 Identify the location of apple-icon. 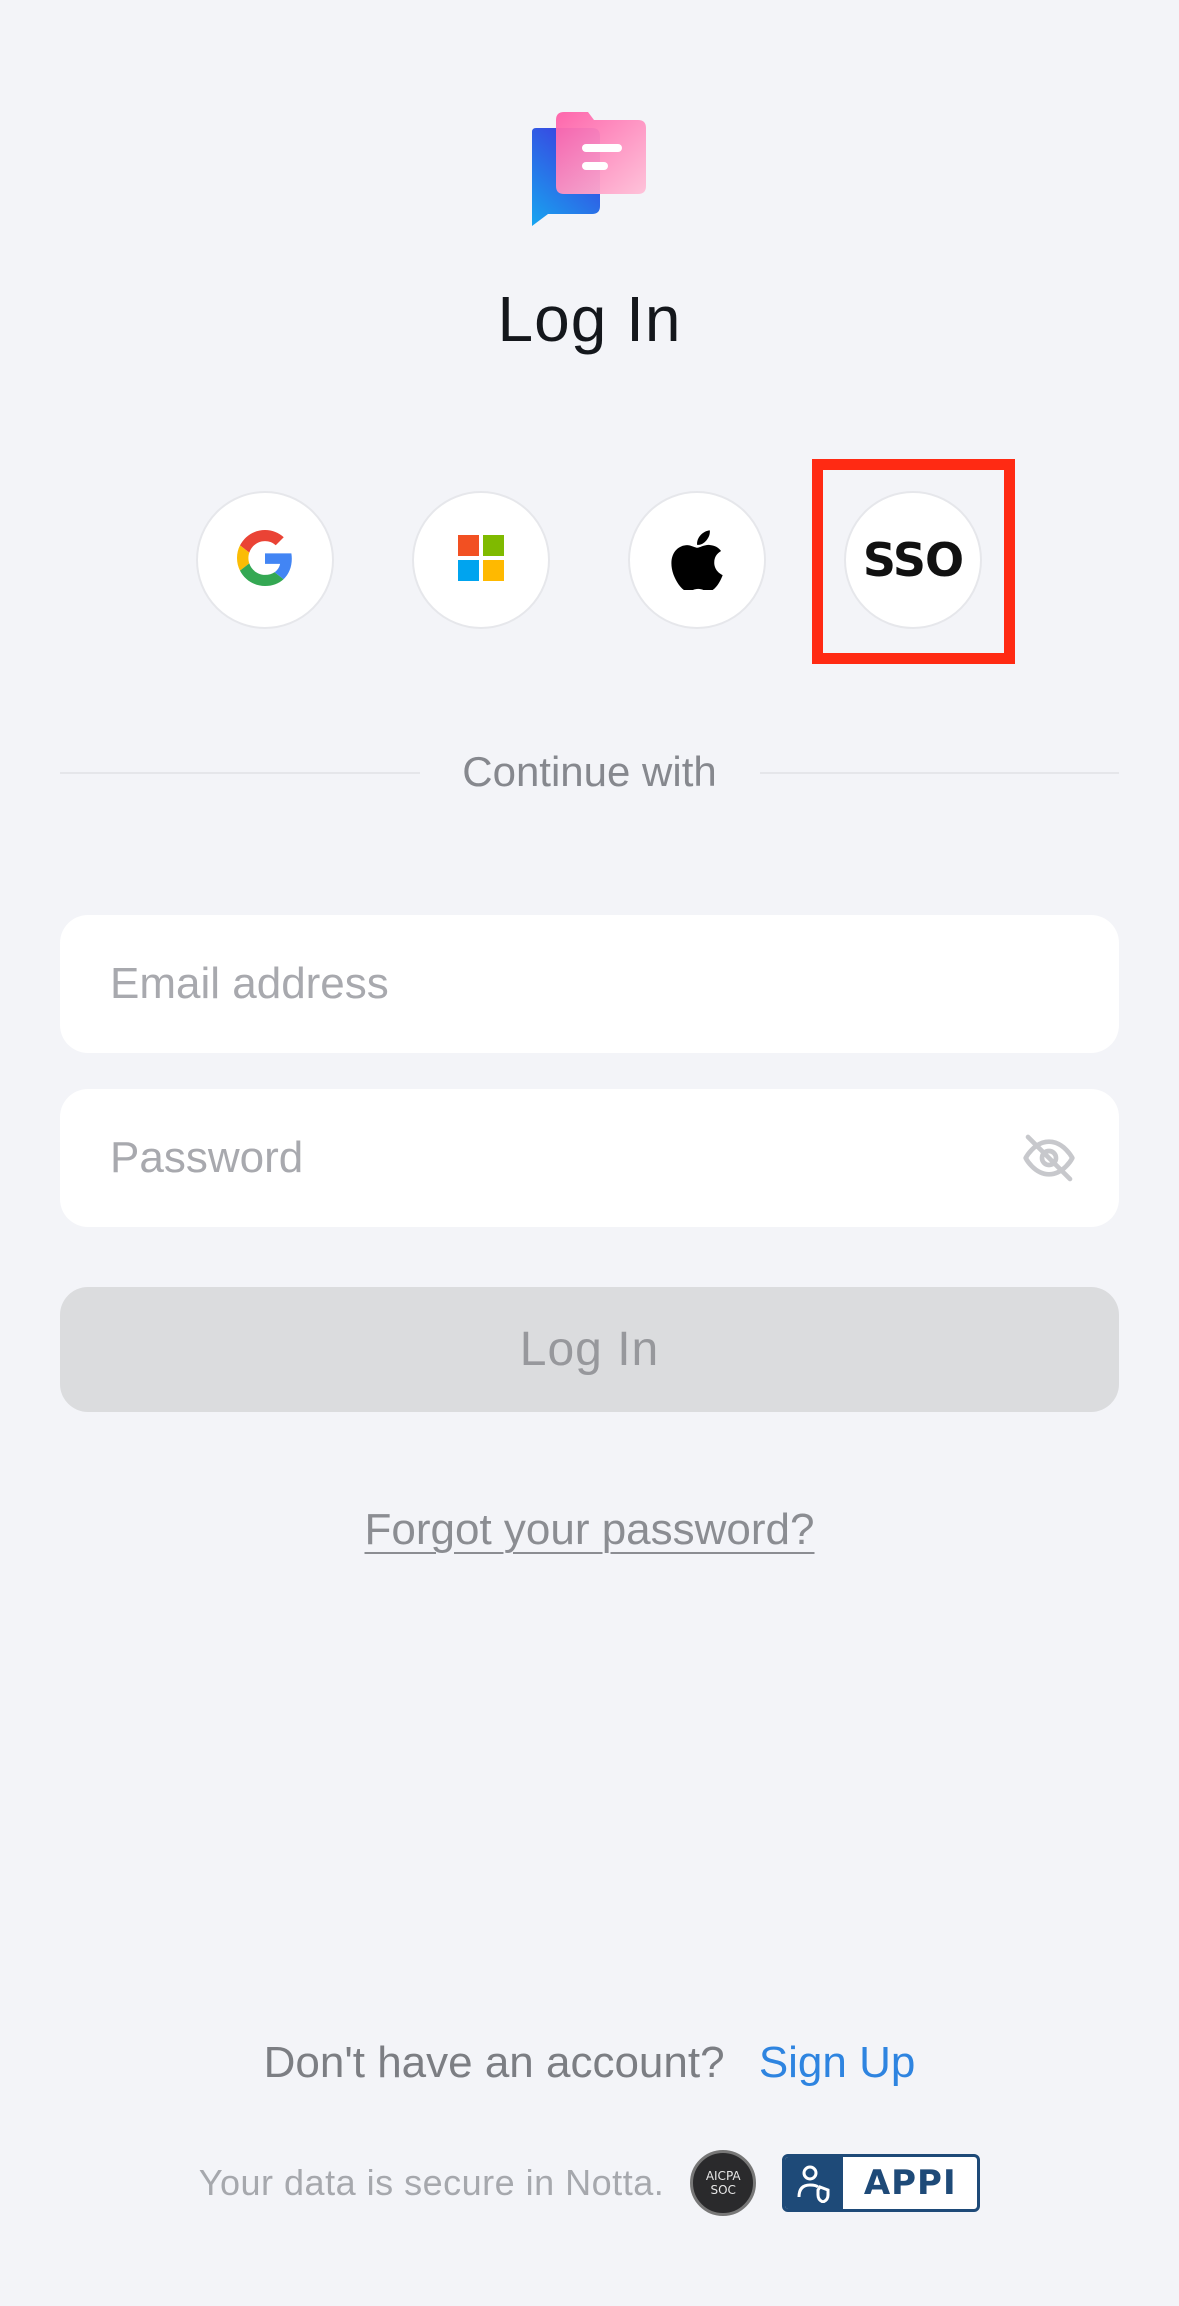
(697, 560).